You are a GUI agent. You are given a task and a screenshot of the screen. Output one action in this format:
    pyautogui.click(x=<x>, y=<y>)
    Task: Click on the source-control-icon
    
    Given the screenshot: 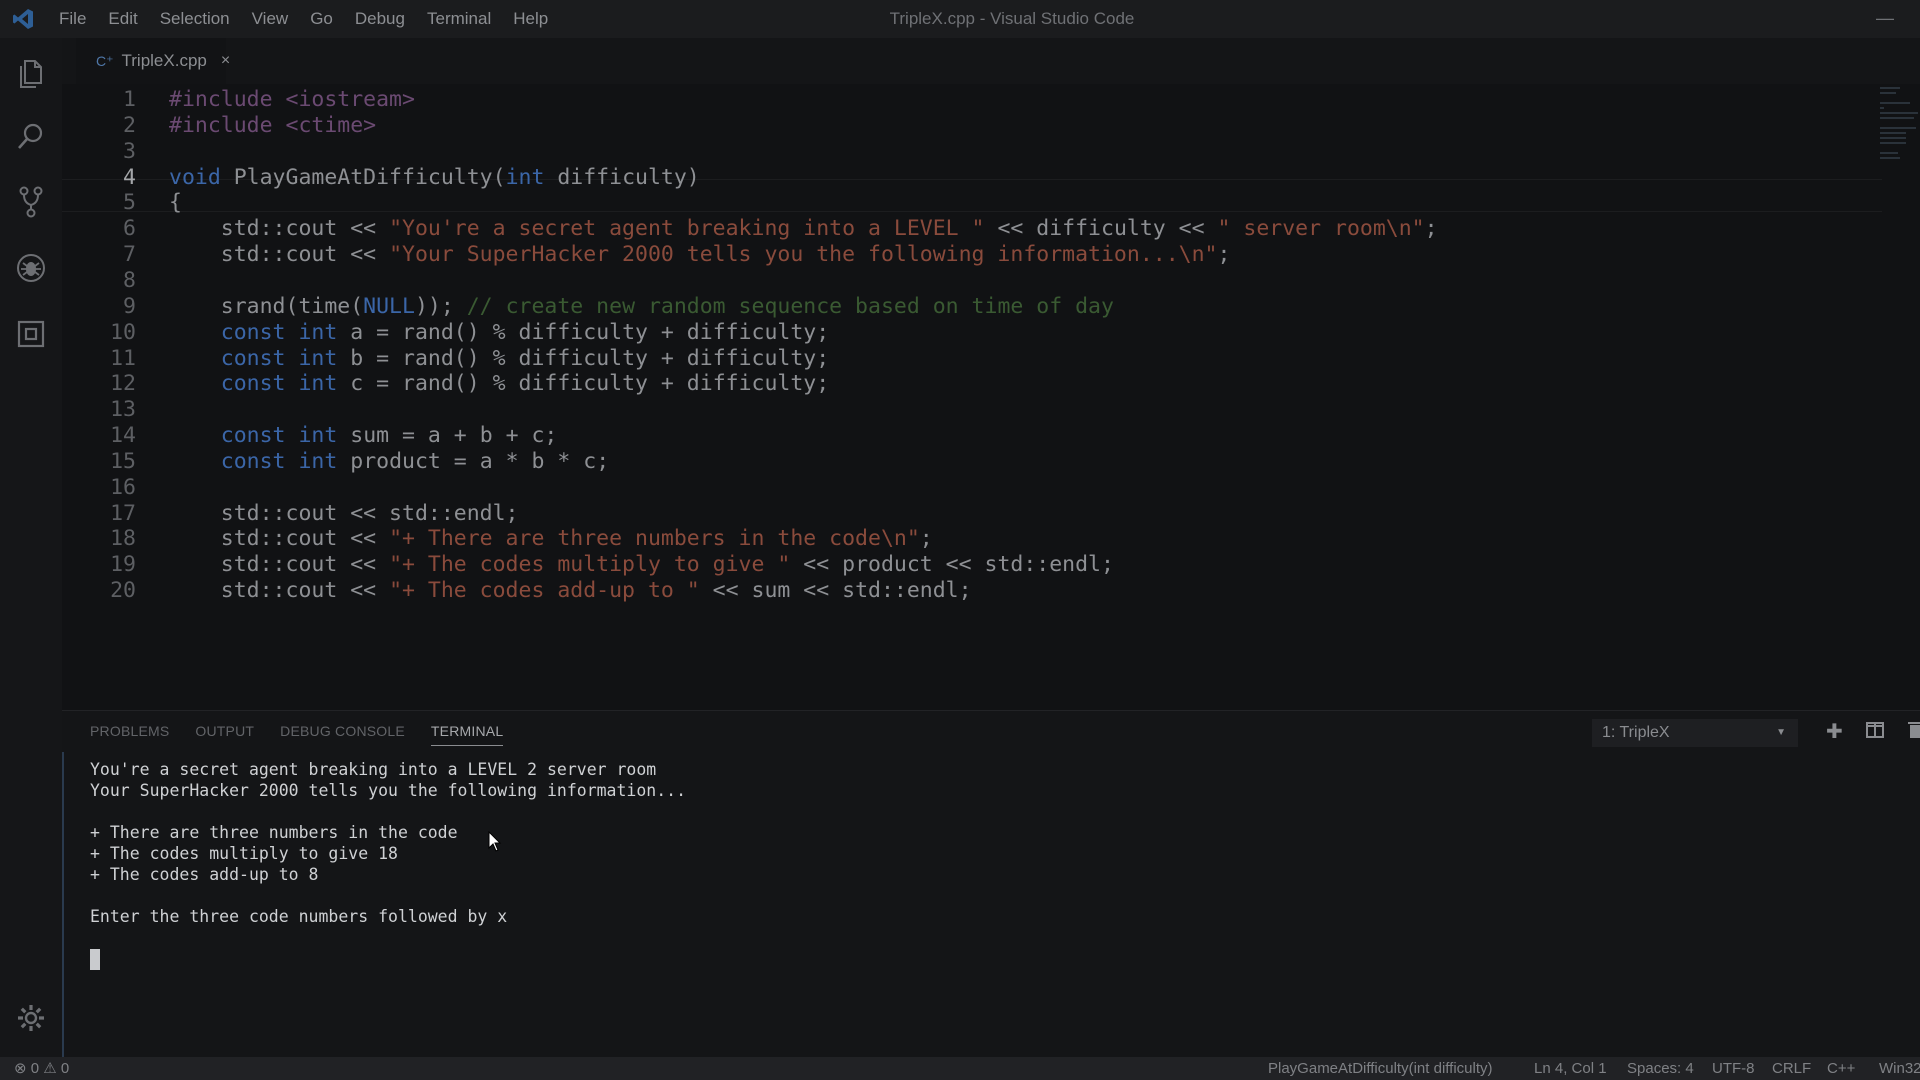 What is the action you would take?
    pyautogui.click(x=31, y=202)
    